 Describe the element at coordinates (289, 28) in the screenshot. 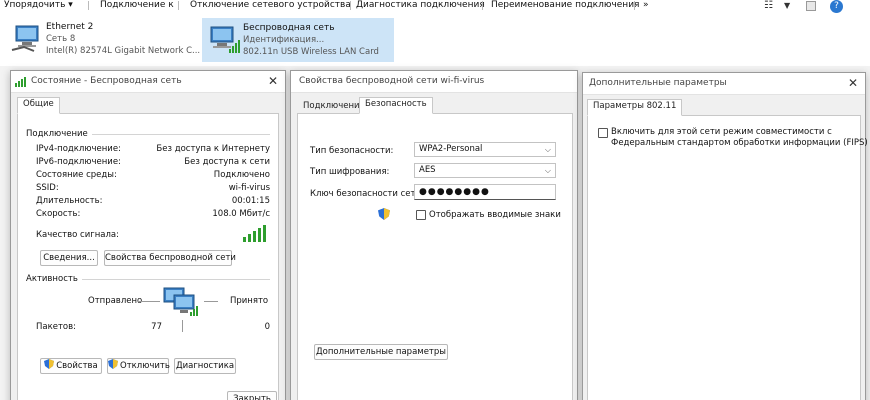

I see `adapter-name: Беспроводная сеть` at that location.